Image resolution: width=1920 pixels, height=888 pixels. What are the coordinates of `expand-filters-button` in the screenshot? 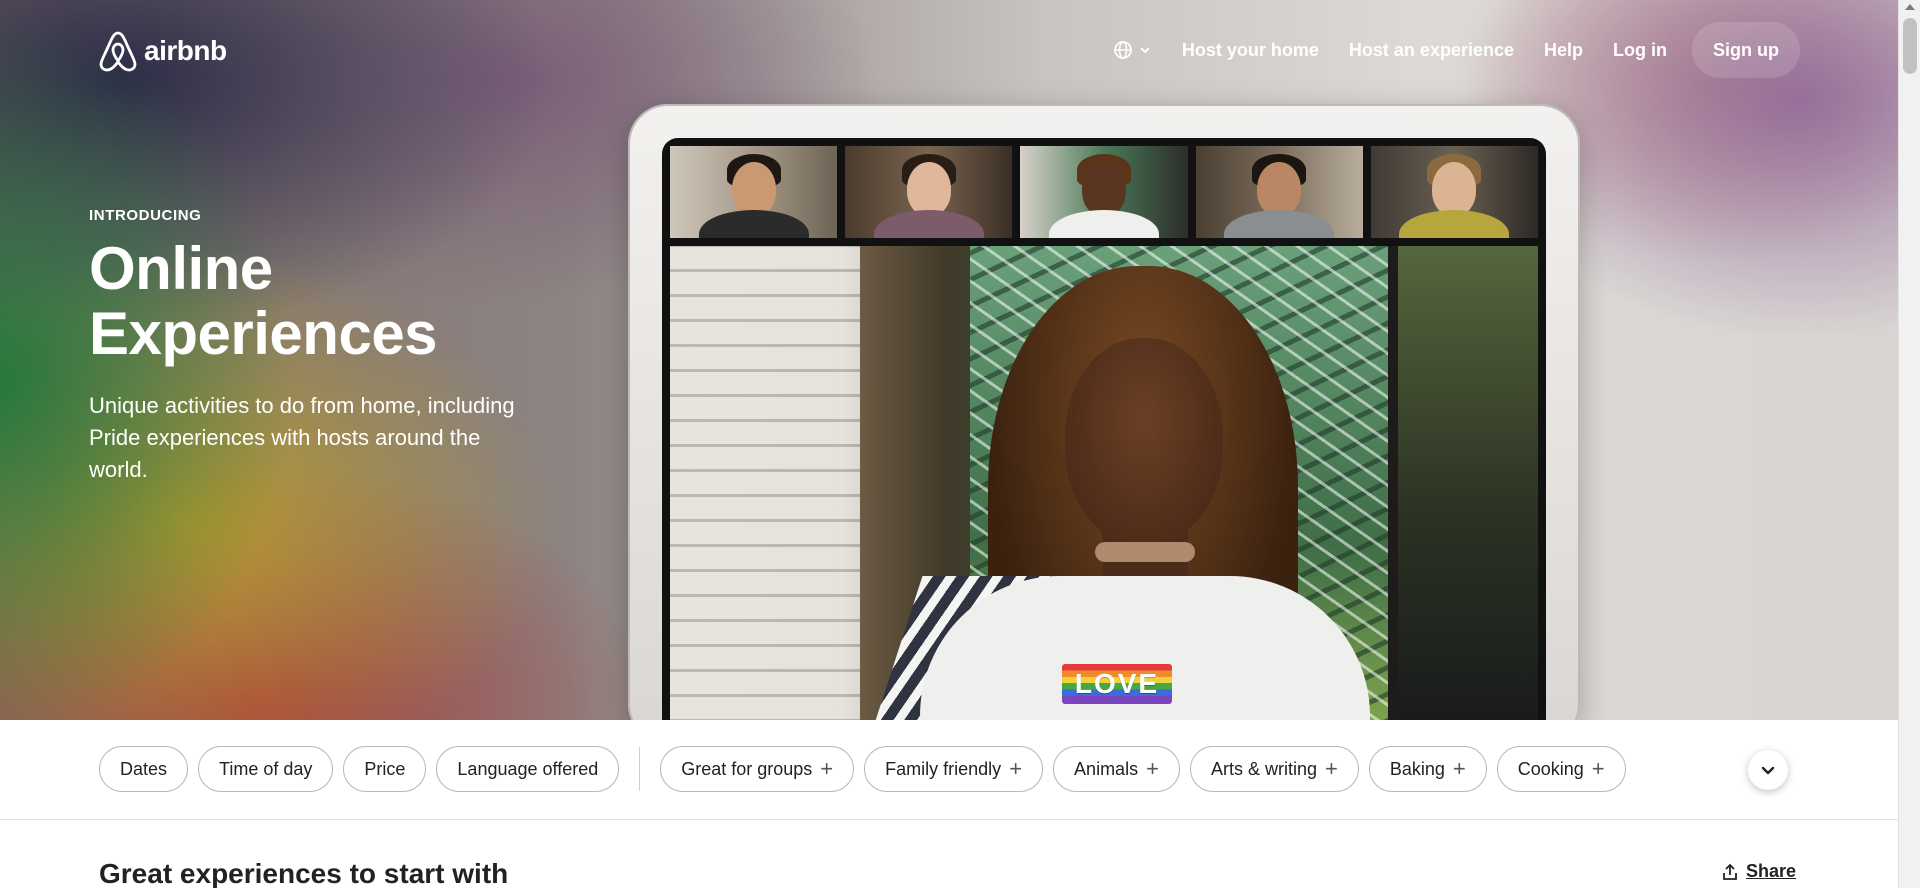 It's located at (1768, 770).